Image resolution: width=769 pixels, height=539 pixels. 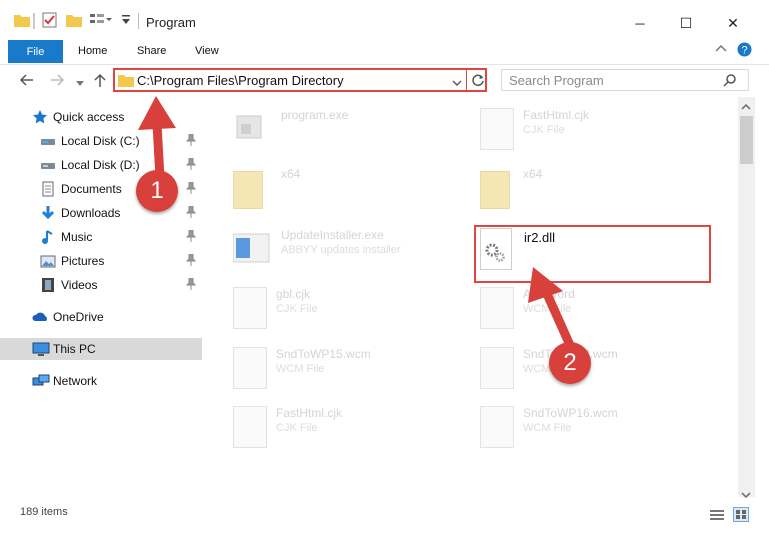 I want to click on step-badge-2: 2, so click(x=570, y=363).